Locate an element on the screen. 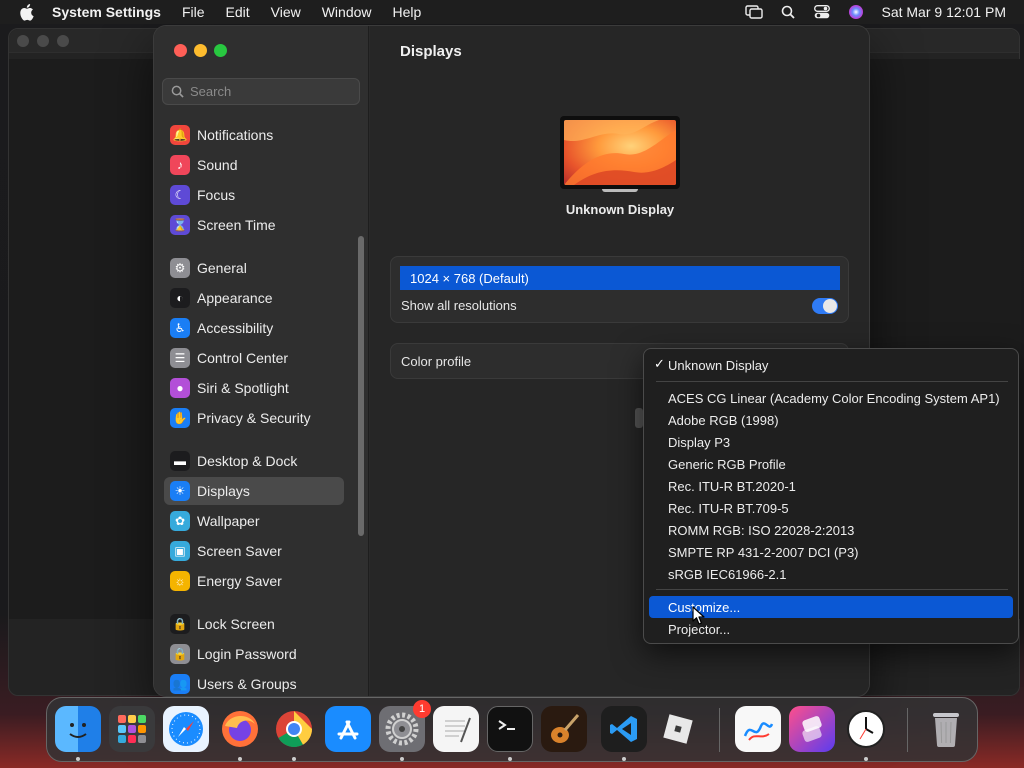  resolution-option-selected: 1024 × 768 (Default) is located at coordinates (620, 278).